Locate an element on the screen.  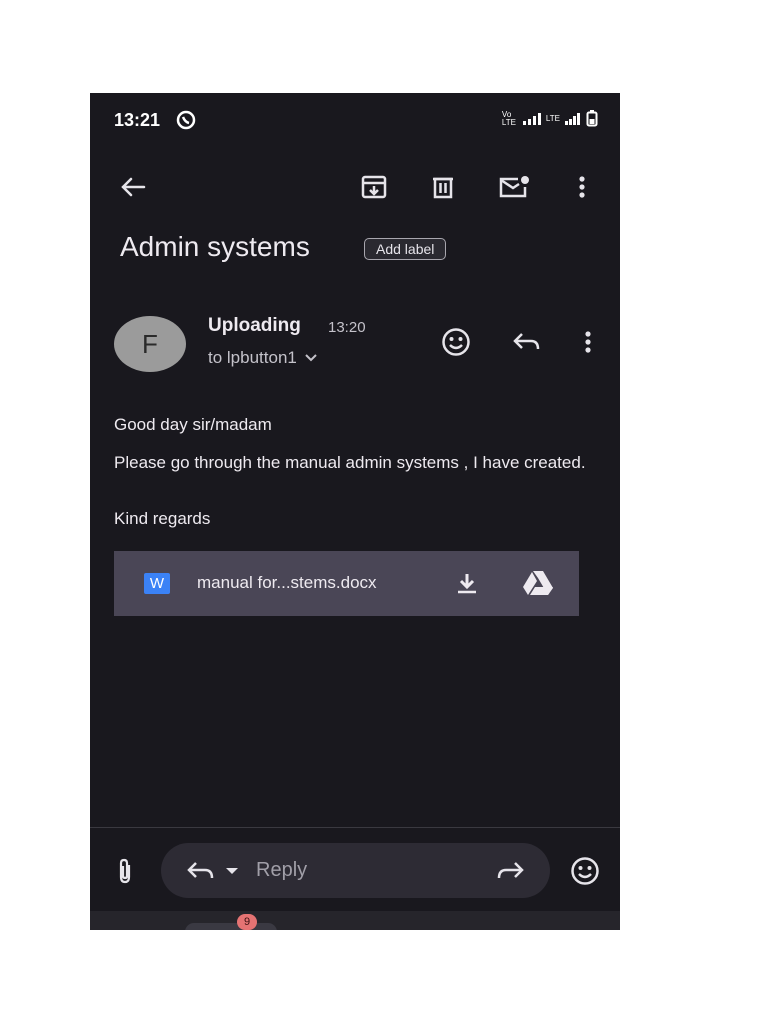
mail-unread-icon is located at coordinates (514, 187).